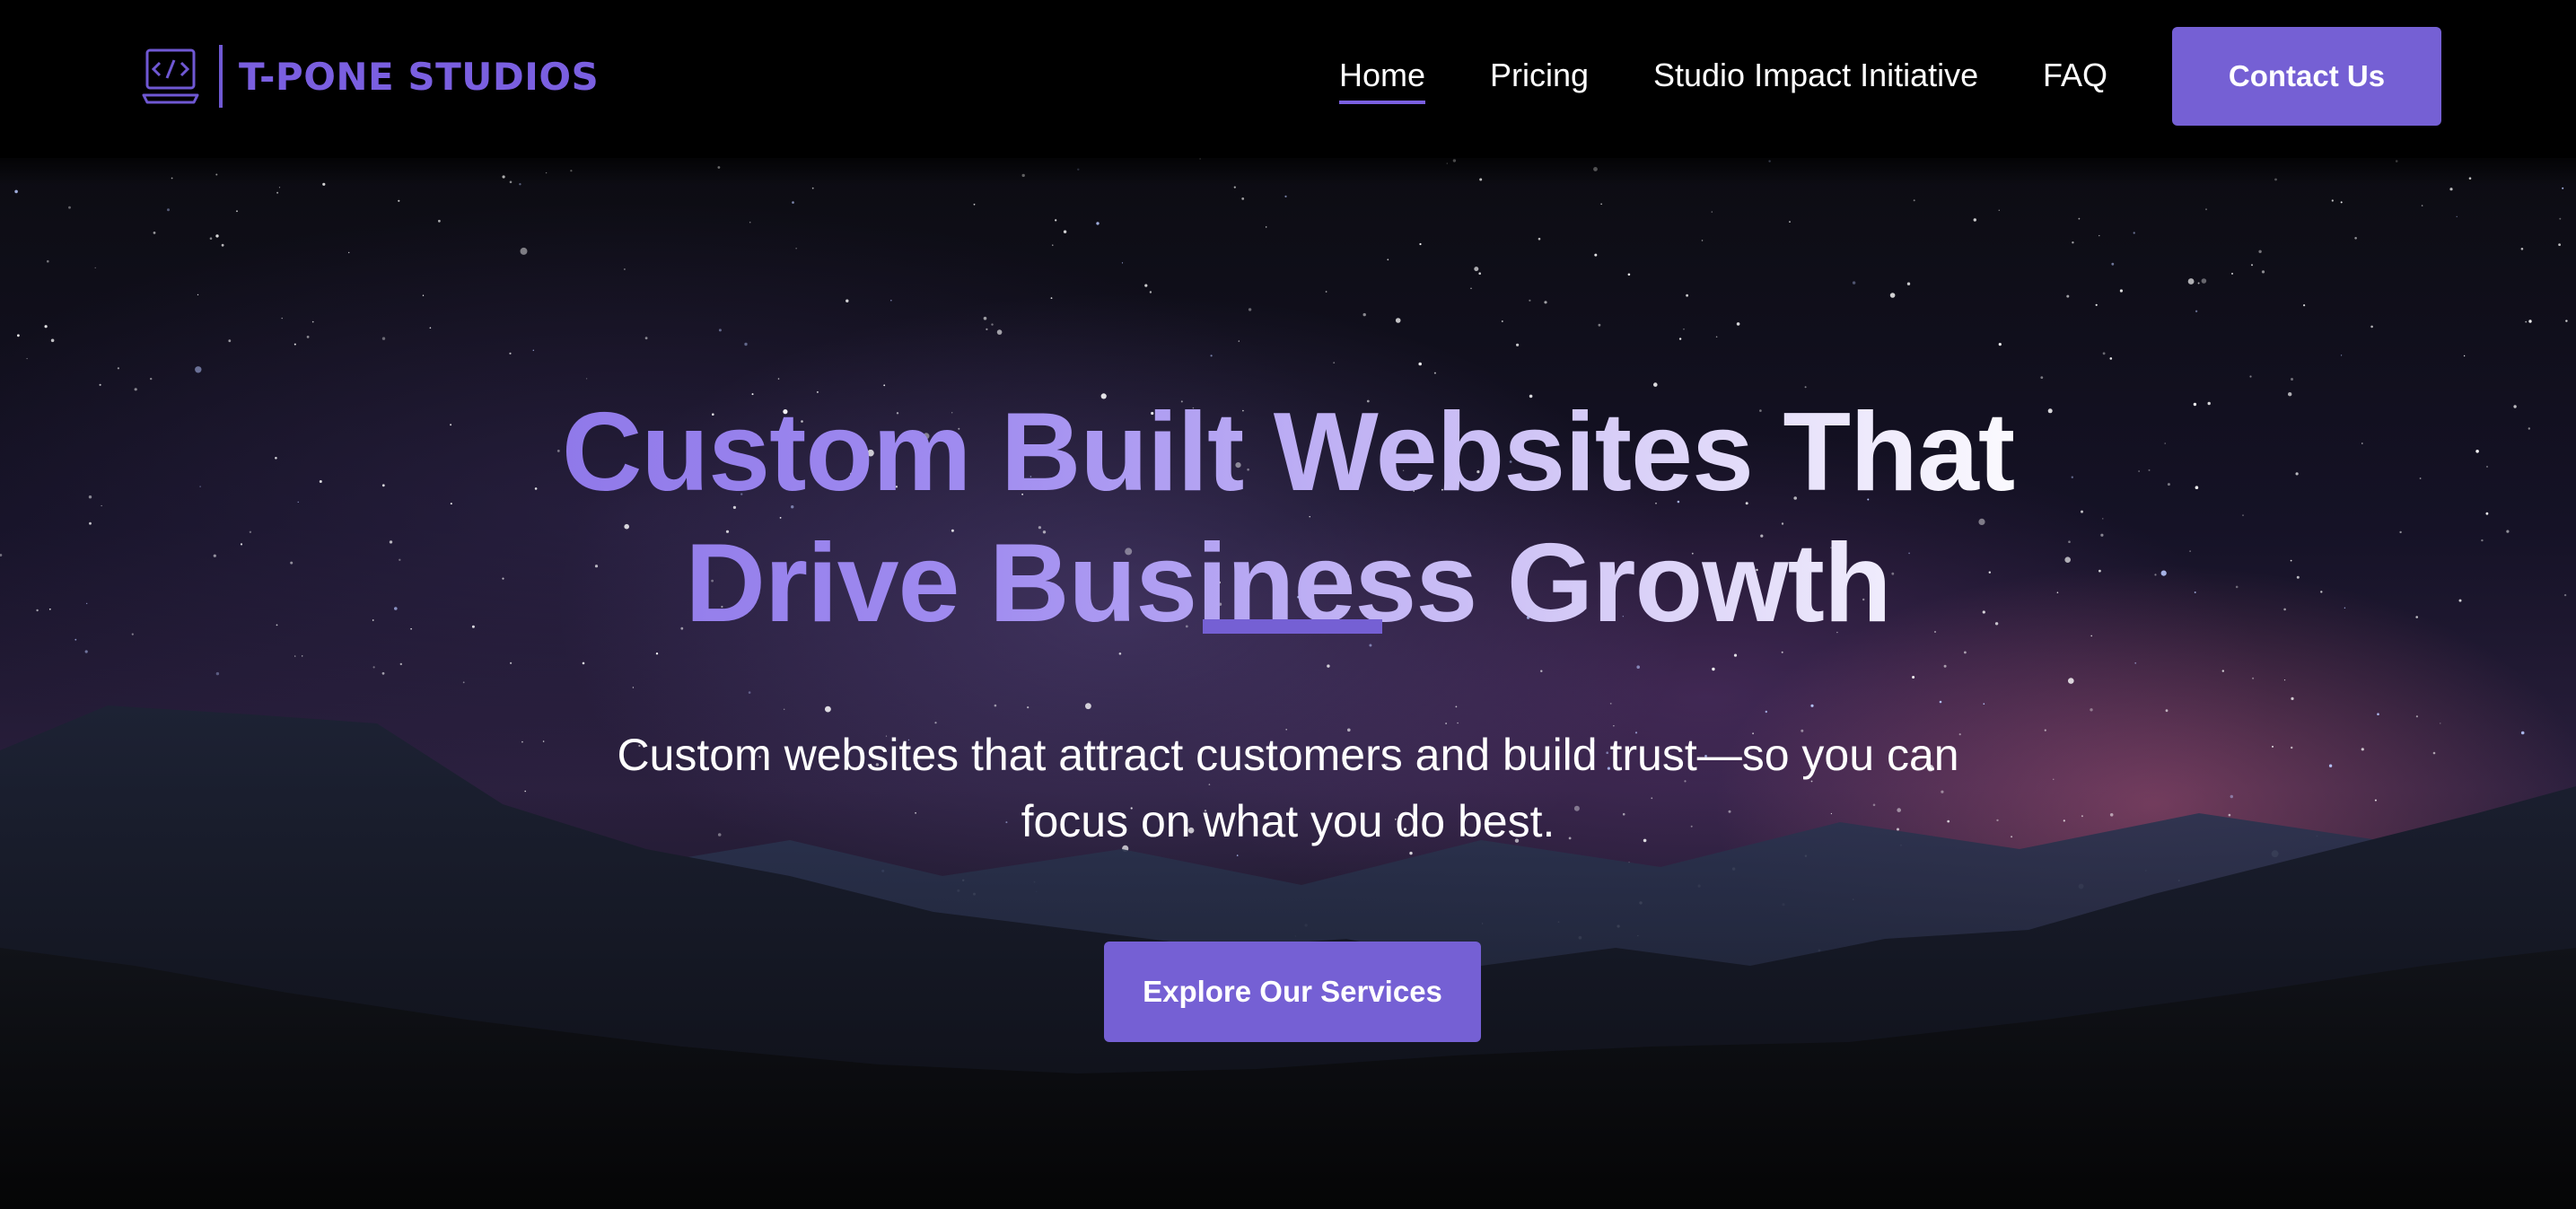  What do you see at coordinates (1815, 75) in the screenshot?
I see `nav-link-studio-impact-initiative: Studio Impact Initiative` at bounding box center [1815, 75].